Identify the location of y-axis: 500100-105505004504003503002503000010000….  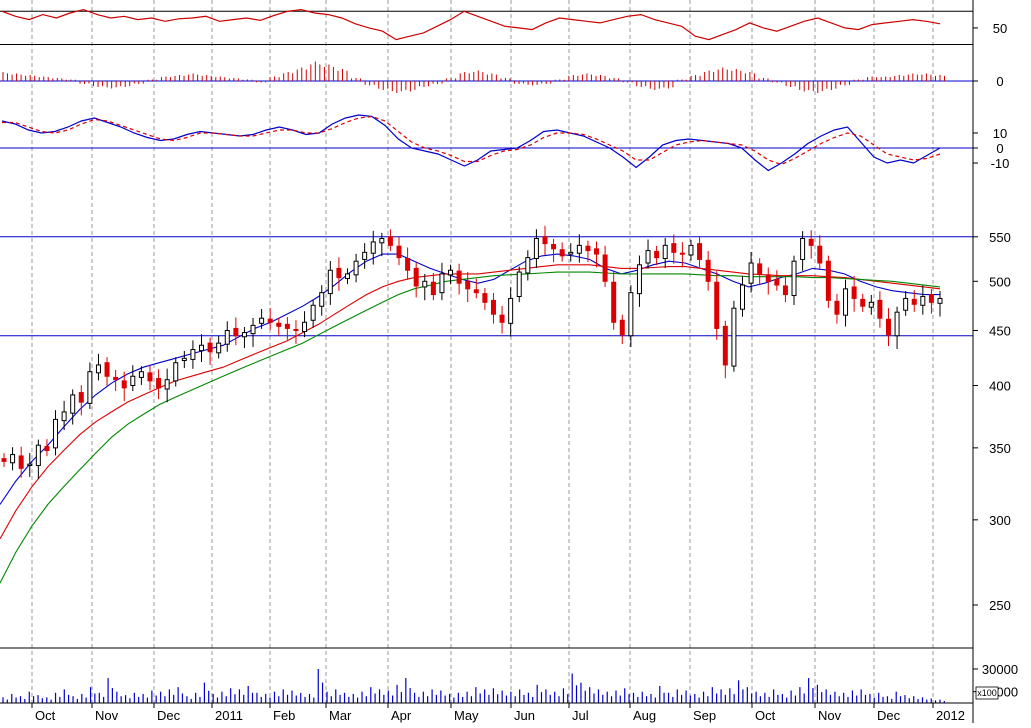
(995, 360).